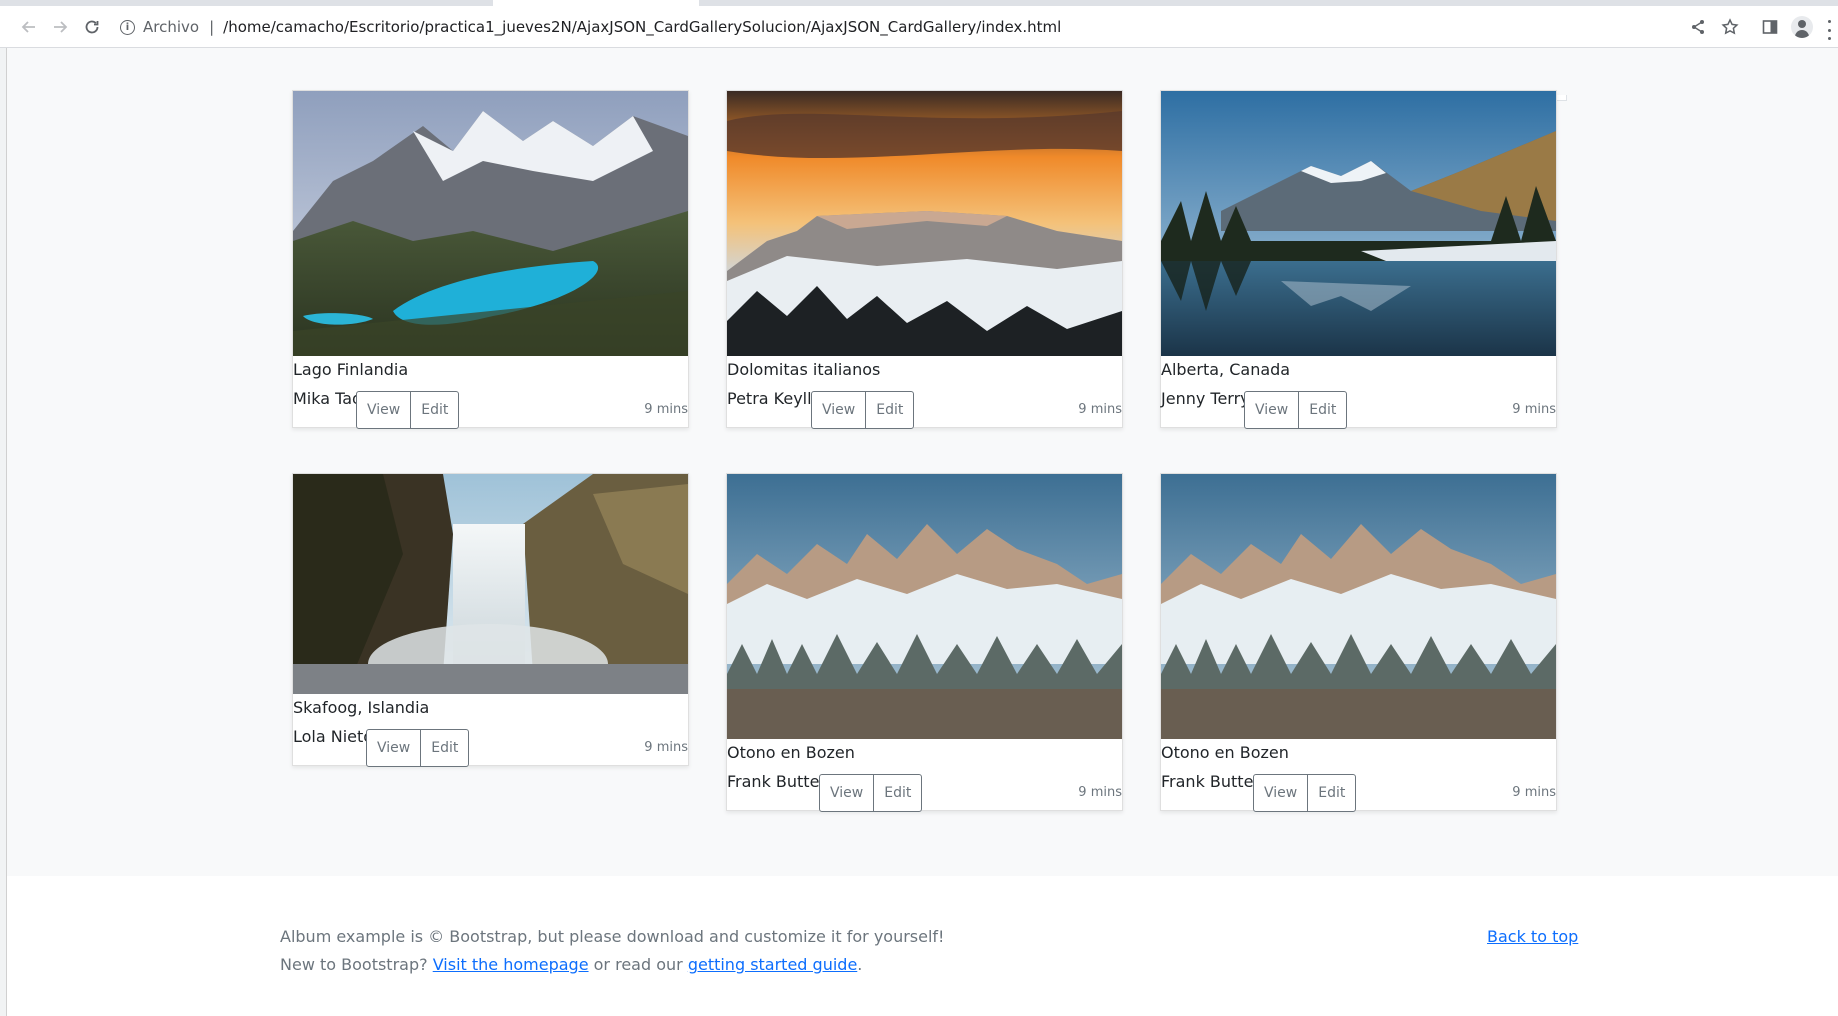 This screenshot has height=1016, width=1838. What do you see at coordinates (1226, 369) in the screenshot?
I see `card-title: Alberta, Canada` at bounding box center [1226, 369].